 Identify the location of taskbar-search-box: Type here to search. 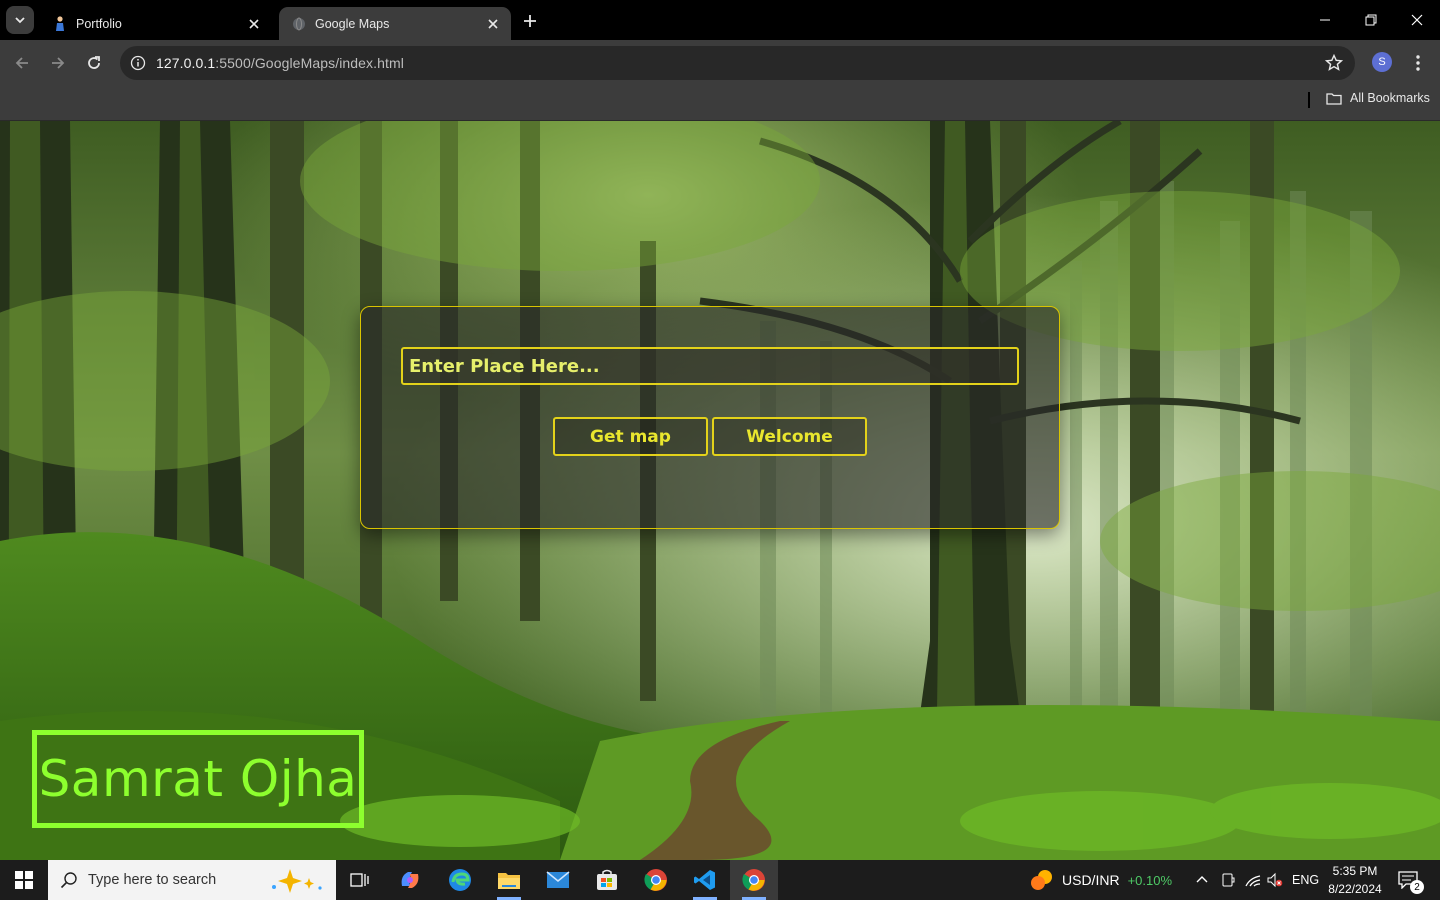
(192, 880).